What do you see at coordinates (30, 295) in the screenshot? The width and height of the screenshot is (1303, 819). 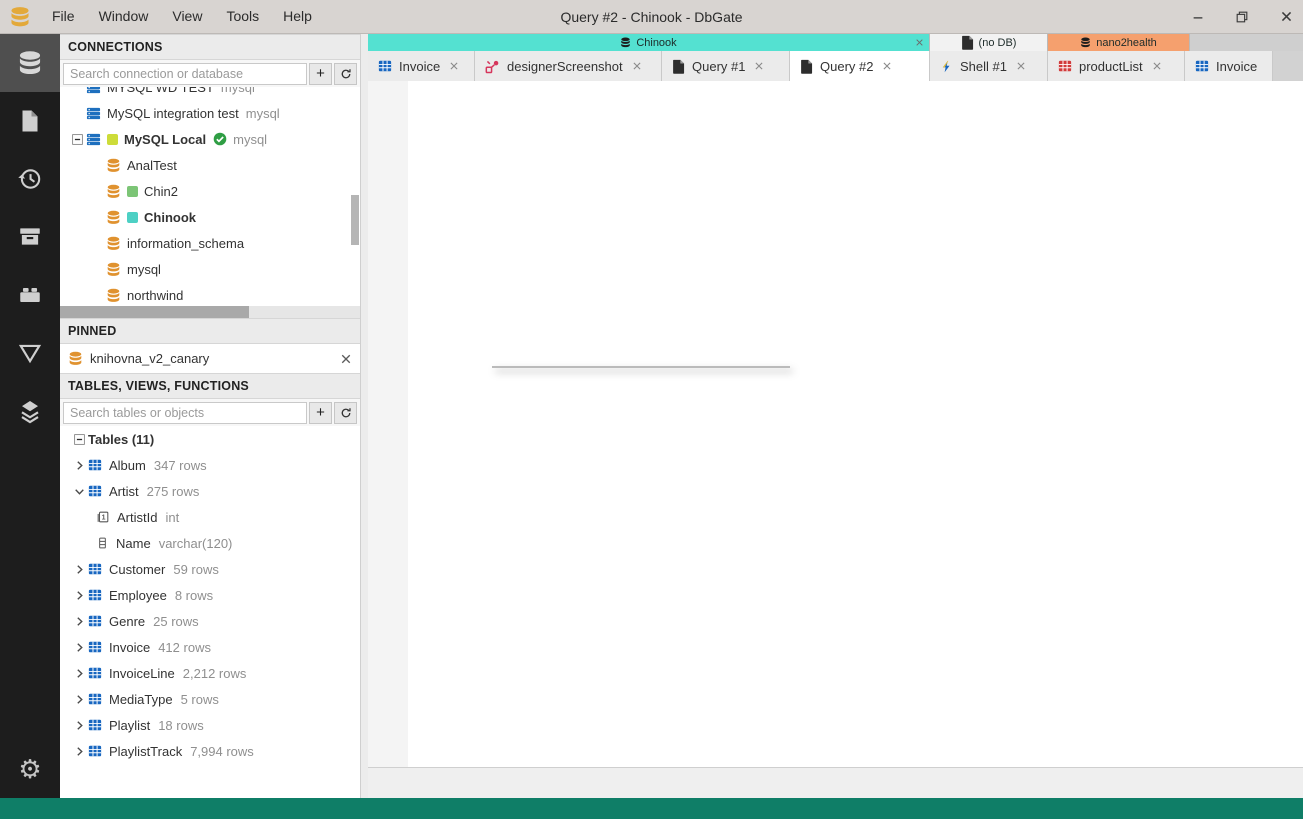 I see `rail-plugins-icon` at bounding box center [30, 295].